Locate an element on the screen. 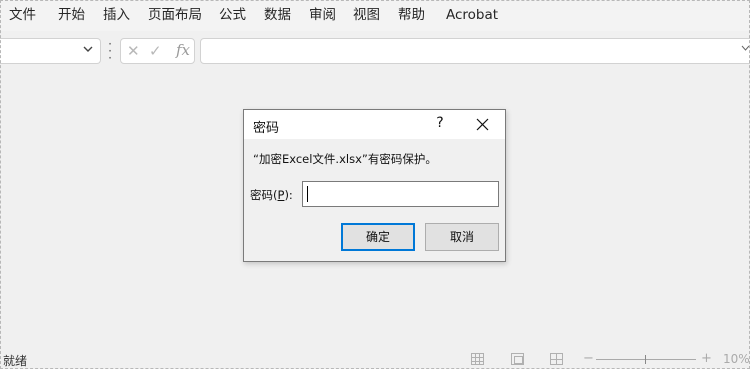  ok-button: 确定 is located at coordinates (378, 237).